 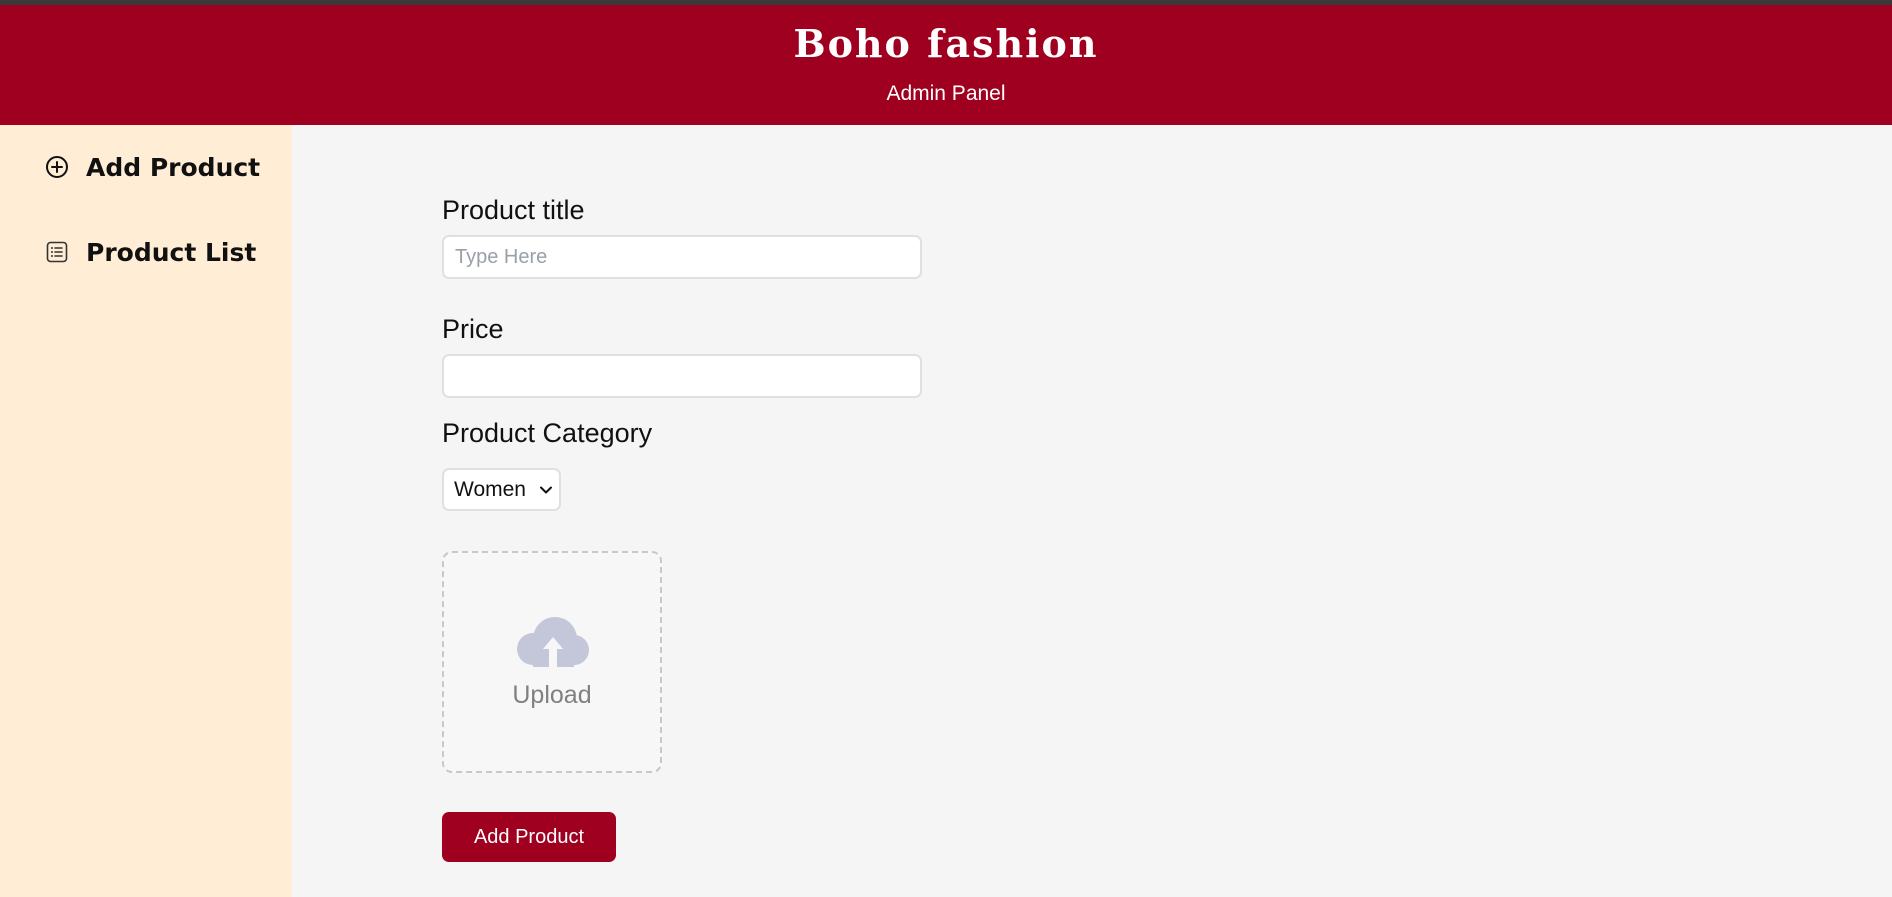 What do you see at coordinates (57, 252) in the screenshot?
I see `list-icon` at bounding box center [57, 252].